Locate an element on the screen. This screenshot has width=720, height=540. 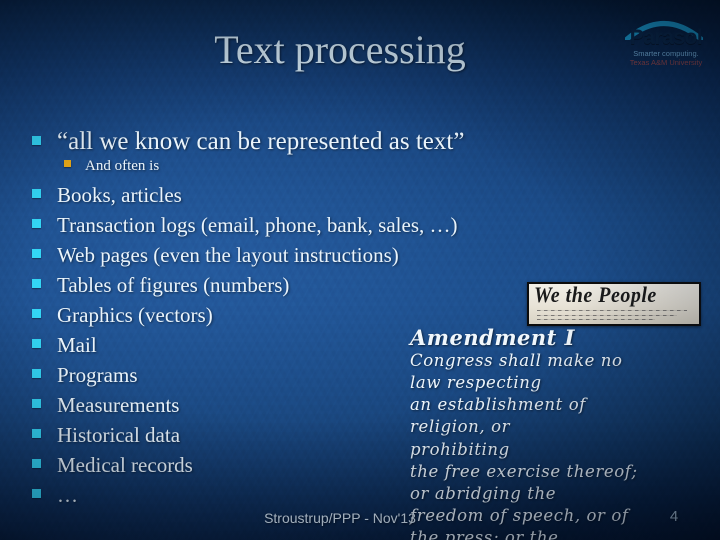
parasol-wordmark: Parasol is located at coordinates (666, 37).